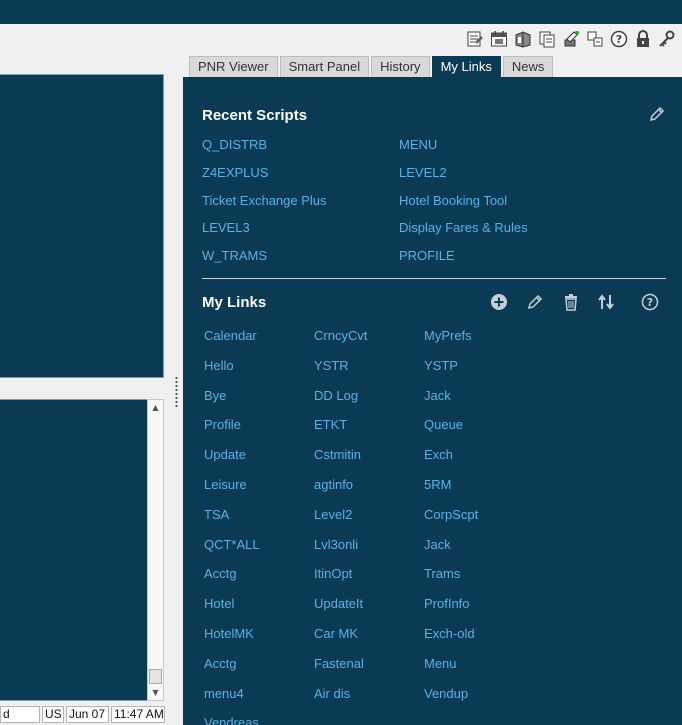  Describe the element at coordinates (547, 39) in the screenshot. I see `copy-icon` at that location.